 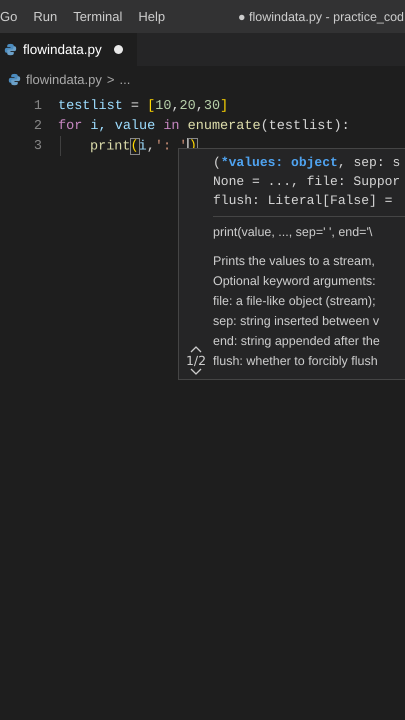 What do you see at coordinates (196, 371) in the screenshot?
I see `chevron-down-icon` at bounding box center [196, 371].